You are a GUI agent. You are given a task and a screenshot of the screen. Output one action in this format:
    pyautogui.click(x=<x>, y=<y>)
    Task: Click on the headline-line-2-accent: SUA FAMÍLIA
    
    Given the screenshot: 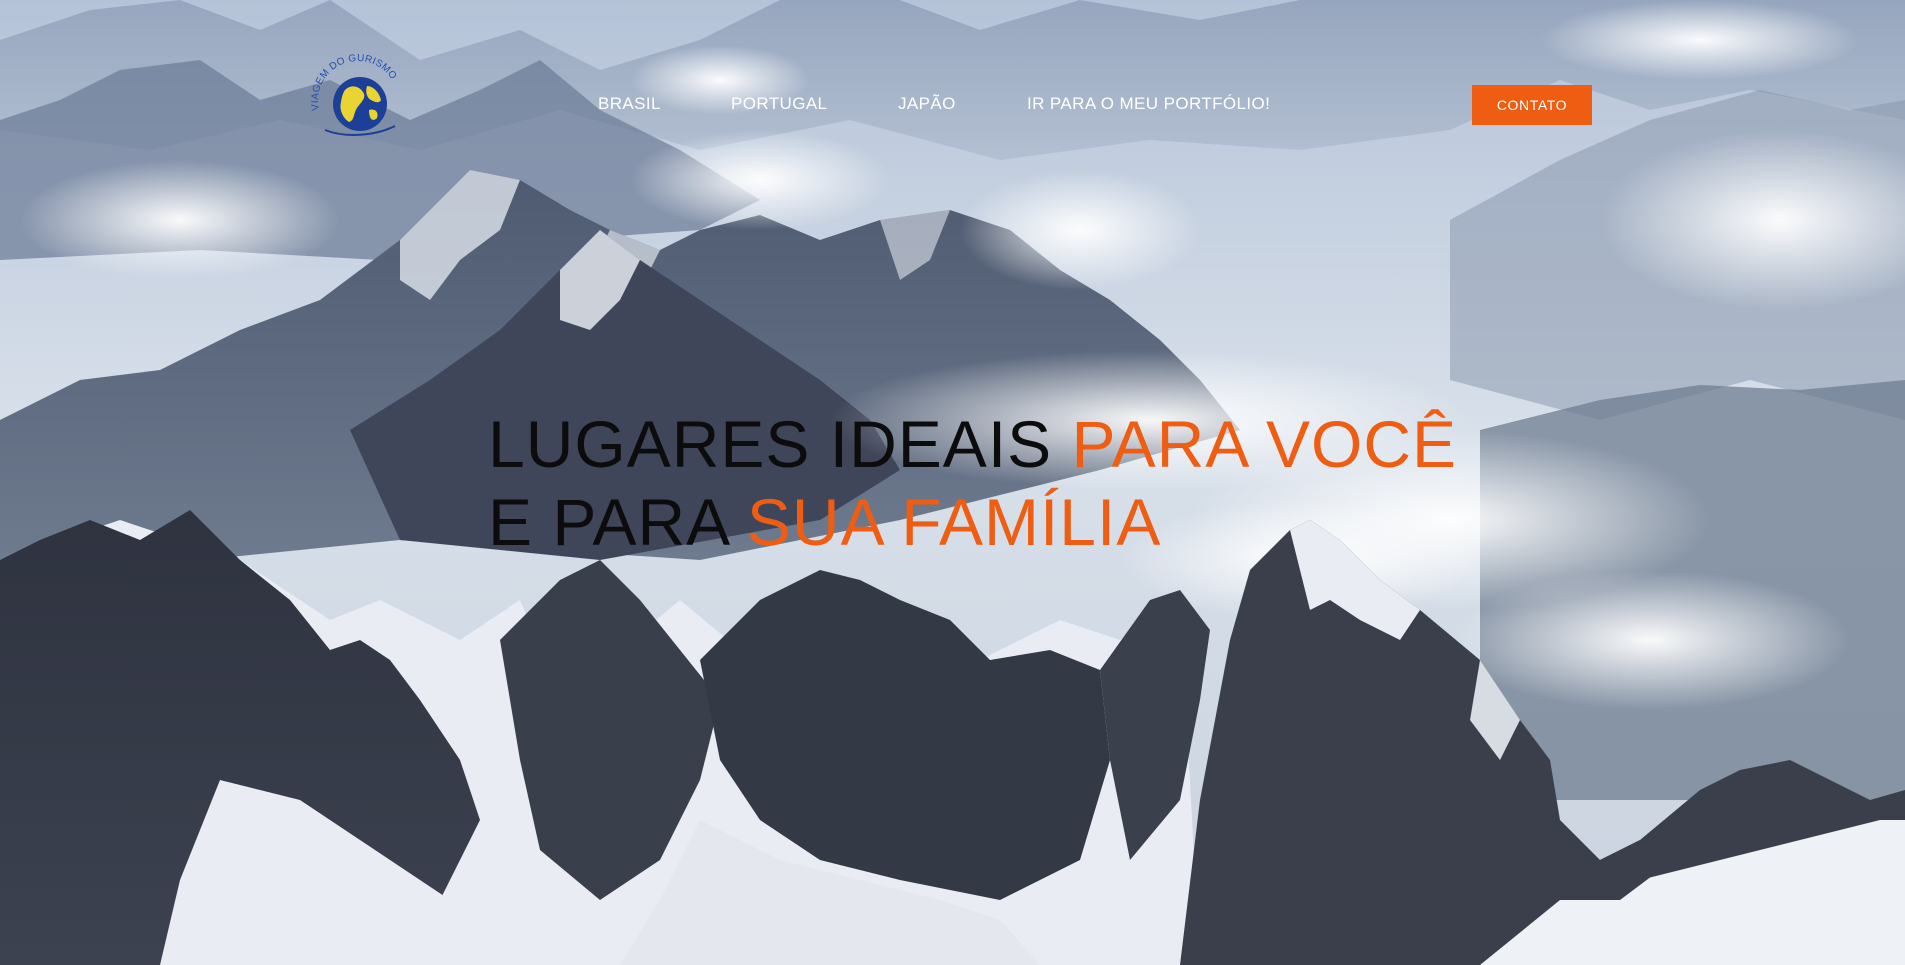 What is the action you would take?
    pyautogui.click(x=954, y=522)
    